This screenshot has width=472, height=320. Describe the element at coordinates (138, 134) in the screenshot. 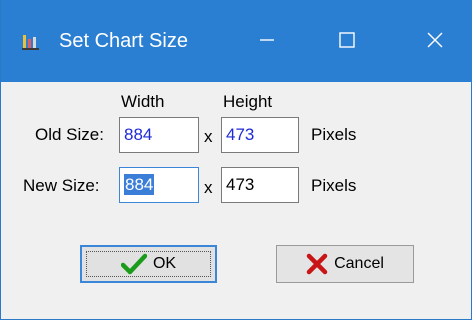

I see `old-width-value: 884` at that location.